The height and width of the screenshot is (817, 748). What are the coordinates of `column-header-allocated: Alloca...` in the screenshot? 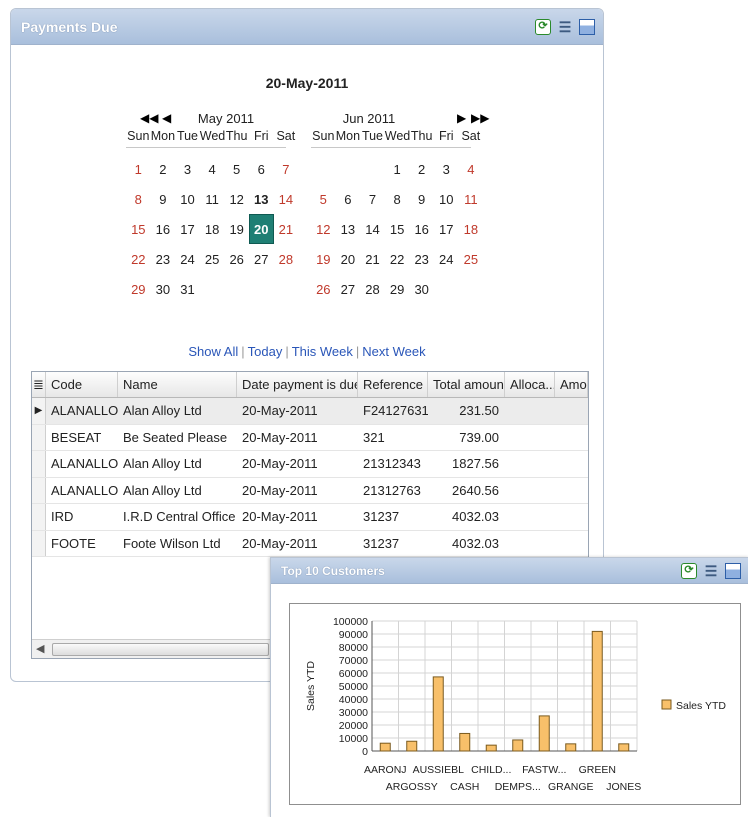 It's located at (530, 384).